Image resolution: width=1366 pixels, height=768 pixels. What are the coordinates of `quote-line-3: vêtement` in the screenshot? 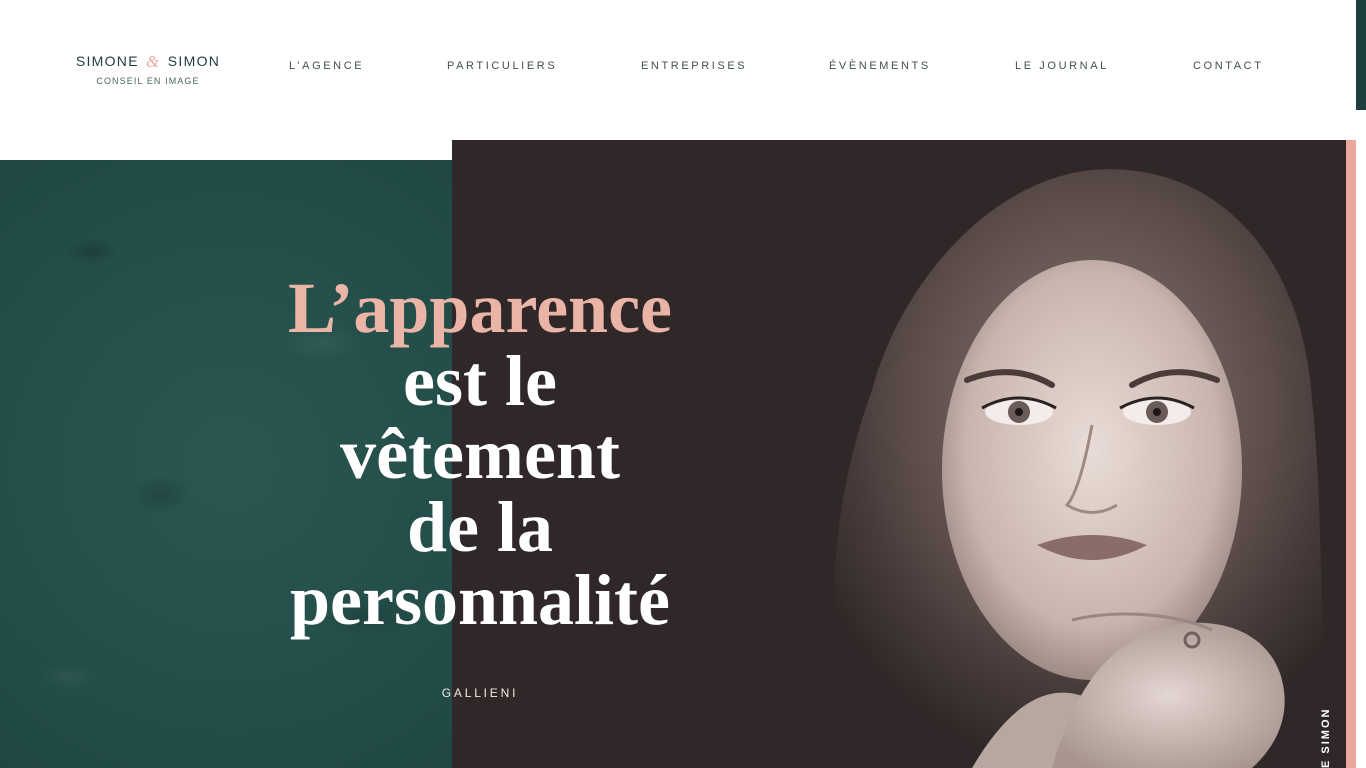 It's located at (480, 454).